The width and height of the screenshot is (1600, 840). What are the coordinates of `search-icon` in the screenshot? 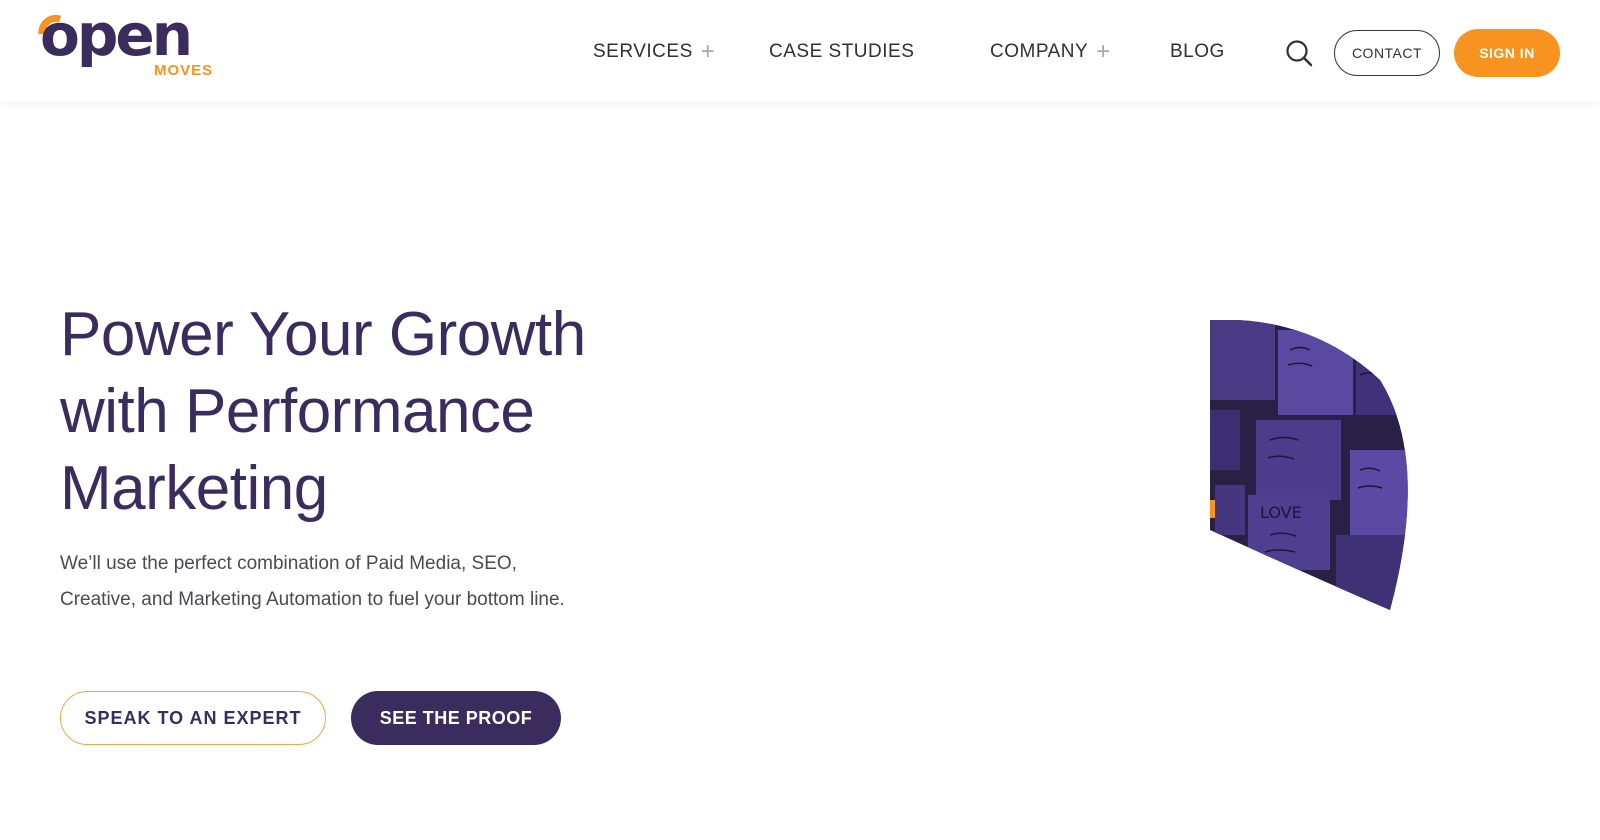 It's located at (1299, 53).